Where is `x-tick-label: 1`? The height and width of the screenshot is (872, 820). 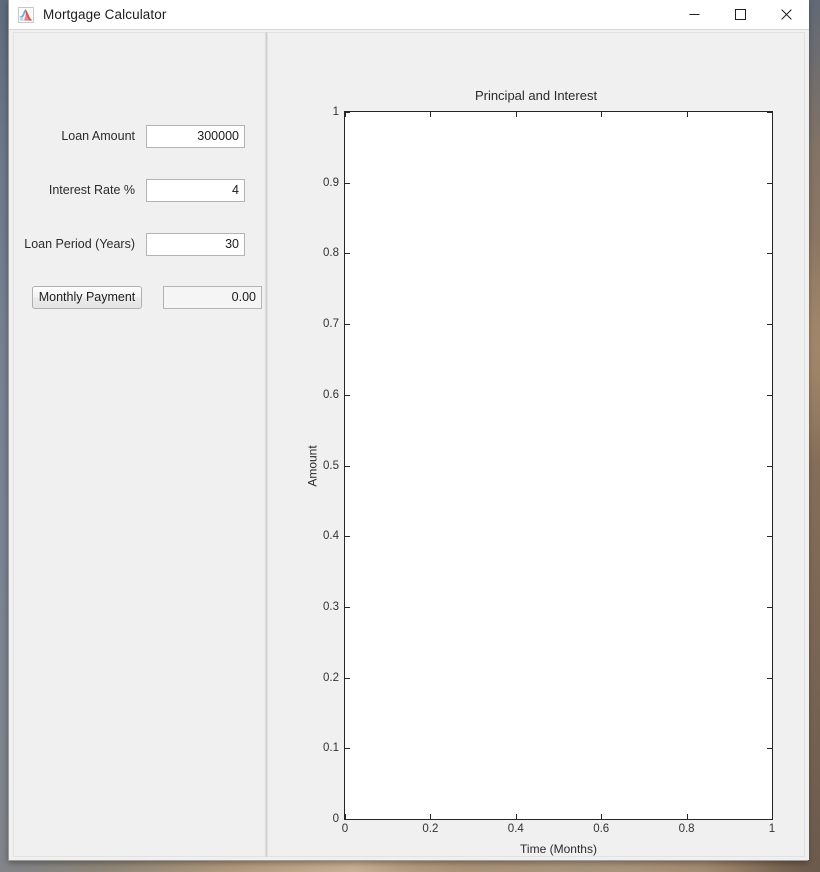 x-tick-label: 1 is located at coordinates (772, 829).